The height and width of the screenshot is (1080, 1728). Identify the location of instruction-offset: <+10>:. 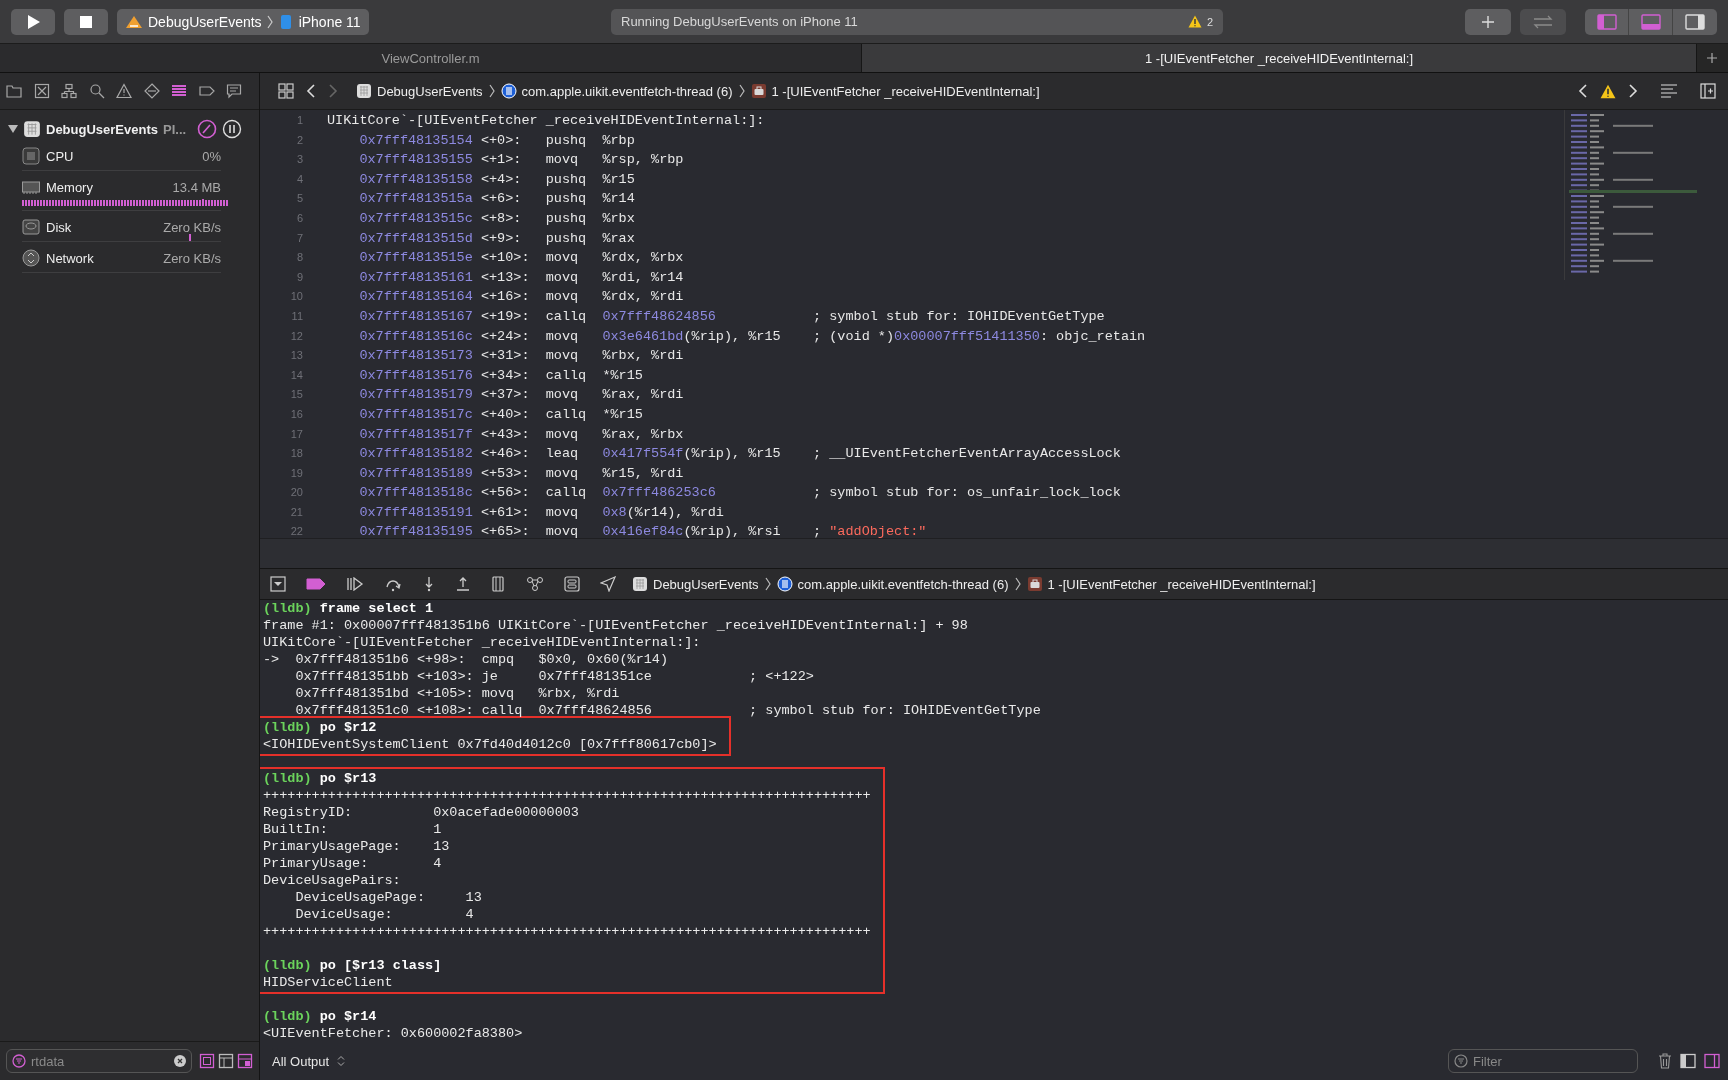
(505, 258).